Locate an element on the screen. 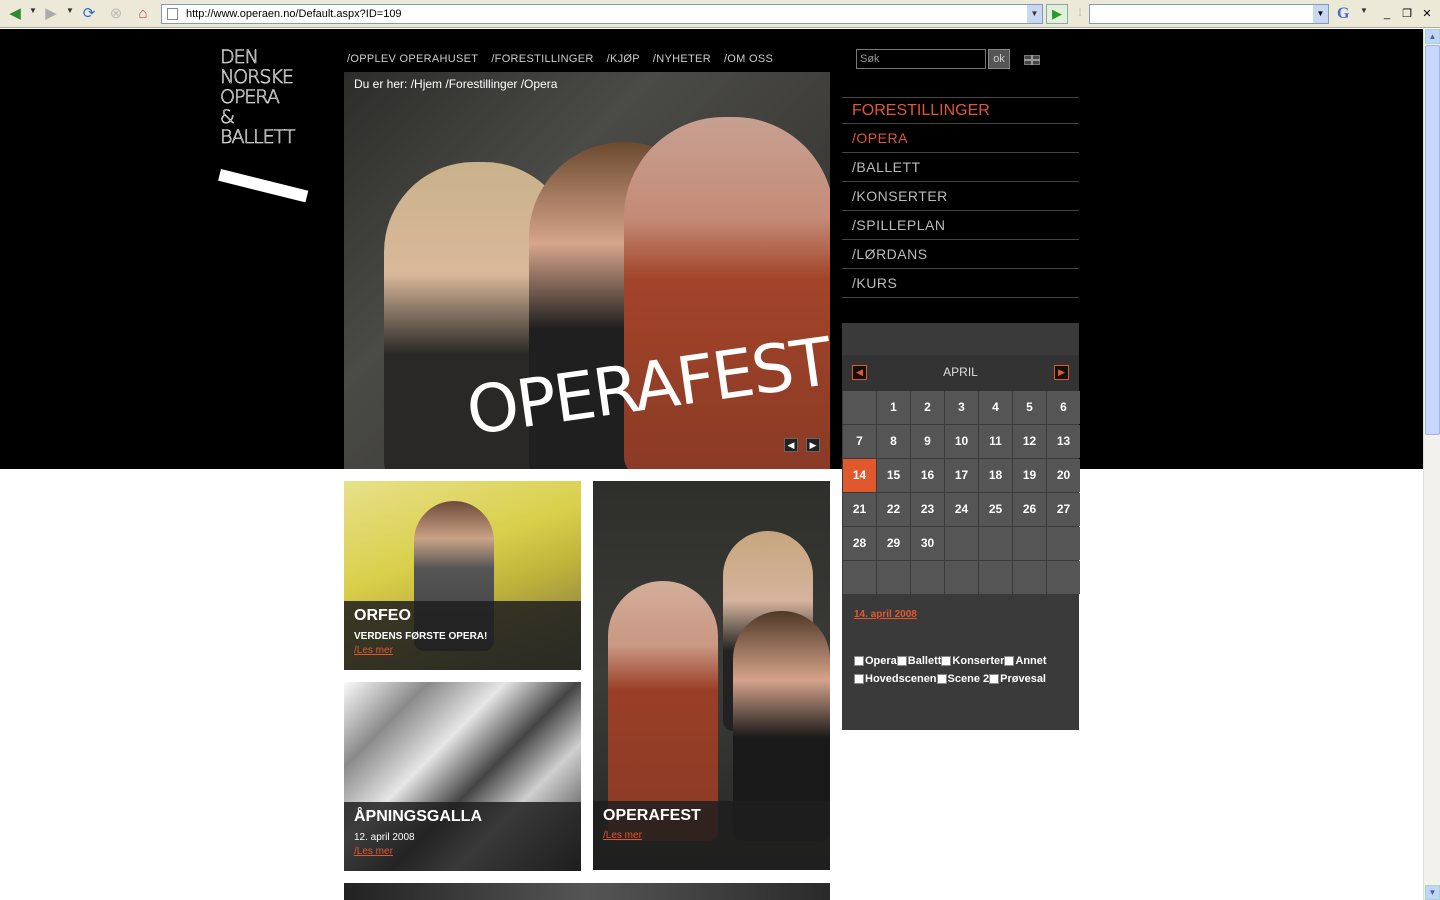 Image resolution: width=1440 pixels, height=900 pixels. calendar-day: 9 is located at coordinates (927, 441).